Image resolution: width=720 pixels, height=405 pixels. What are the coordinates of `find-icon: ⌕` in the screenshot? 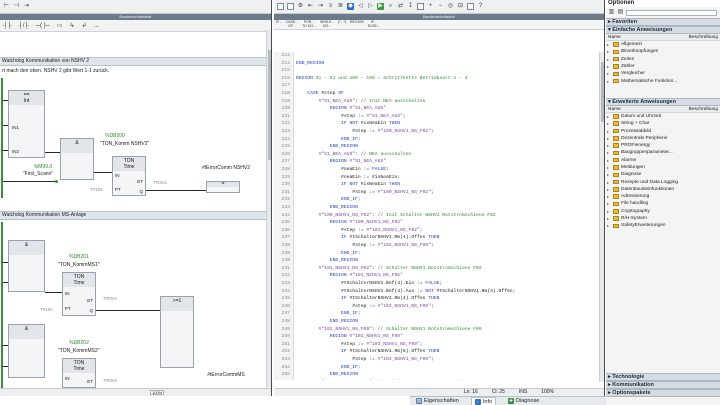 It's located at (390, 6).